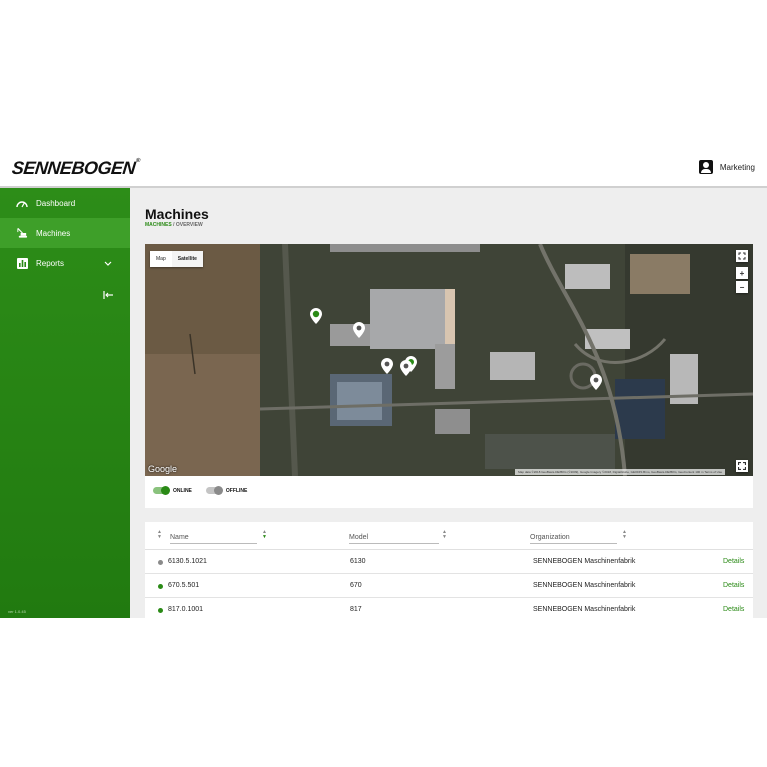  I want to click on table-header: ▲ ▼ Name ▲ ▼ Model ▲ ▼ Organization ▲ ▼, so click(449, 536).